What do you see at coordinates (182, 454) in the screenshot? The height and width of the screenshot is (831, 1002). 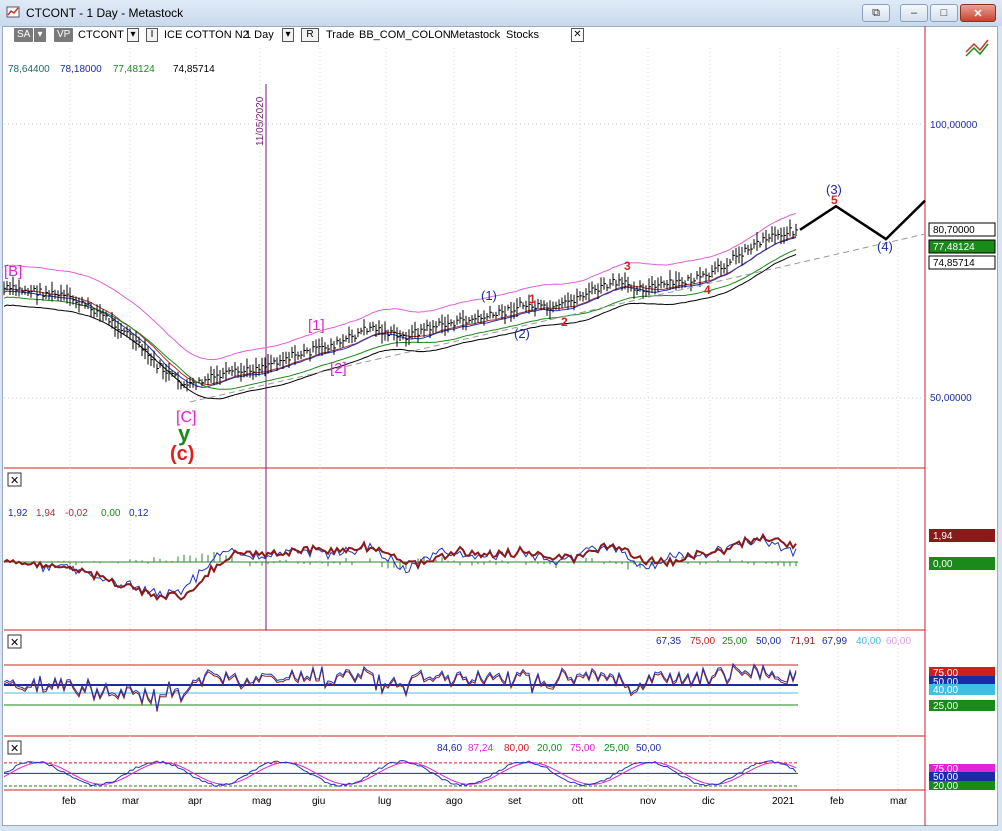 I see `wave-label: (c)` at bounding box center [182, 454].